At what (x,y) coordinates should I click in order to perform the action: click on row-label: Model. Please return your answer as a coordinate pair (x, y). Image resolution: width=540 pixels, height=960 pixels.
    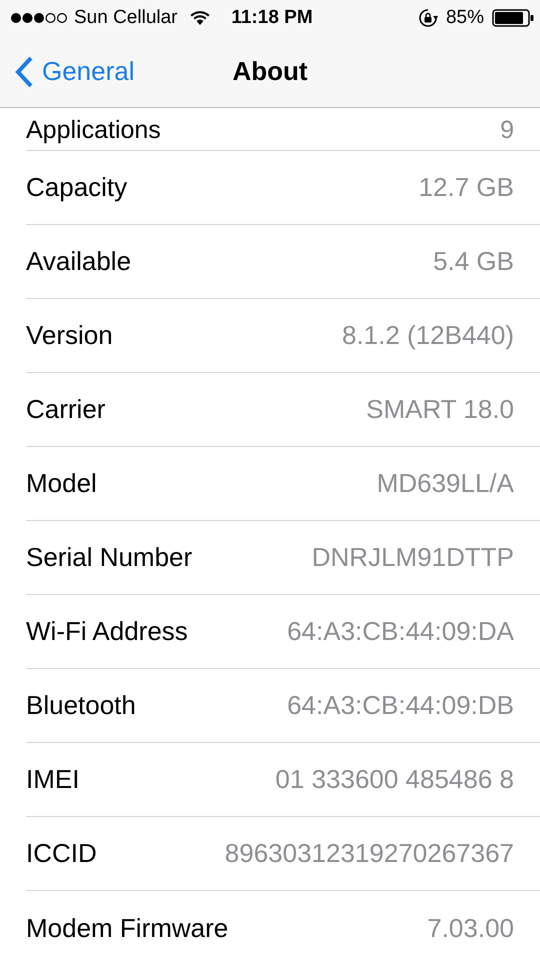
    Looking at the image, I should click on (61, 483).